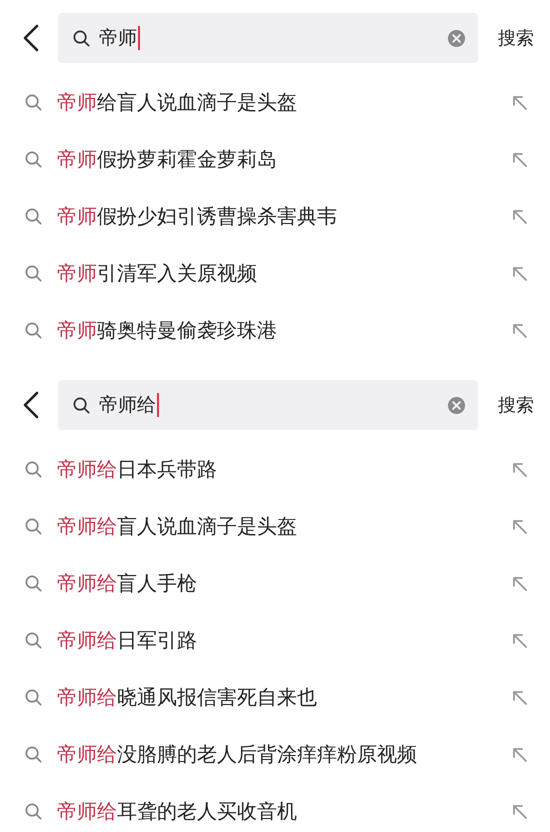 This screenshot has height=832, width=550. Describe the element at coordinates (283, 330) in the screenshot. I see `suggestion-text: 帝师骑奥特曼偷袭珍珠港` at that location.